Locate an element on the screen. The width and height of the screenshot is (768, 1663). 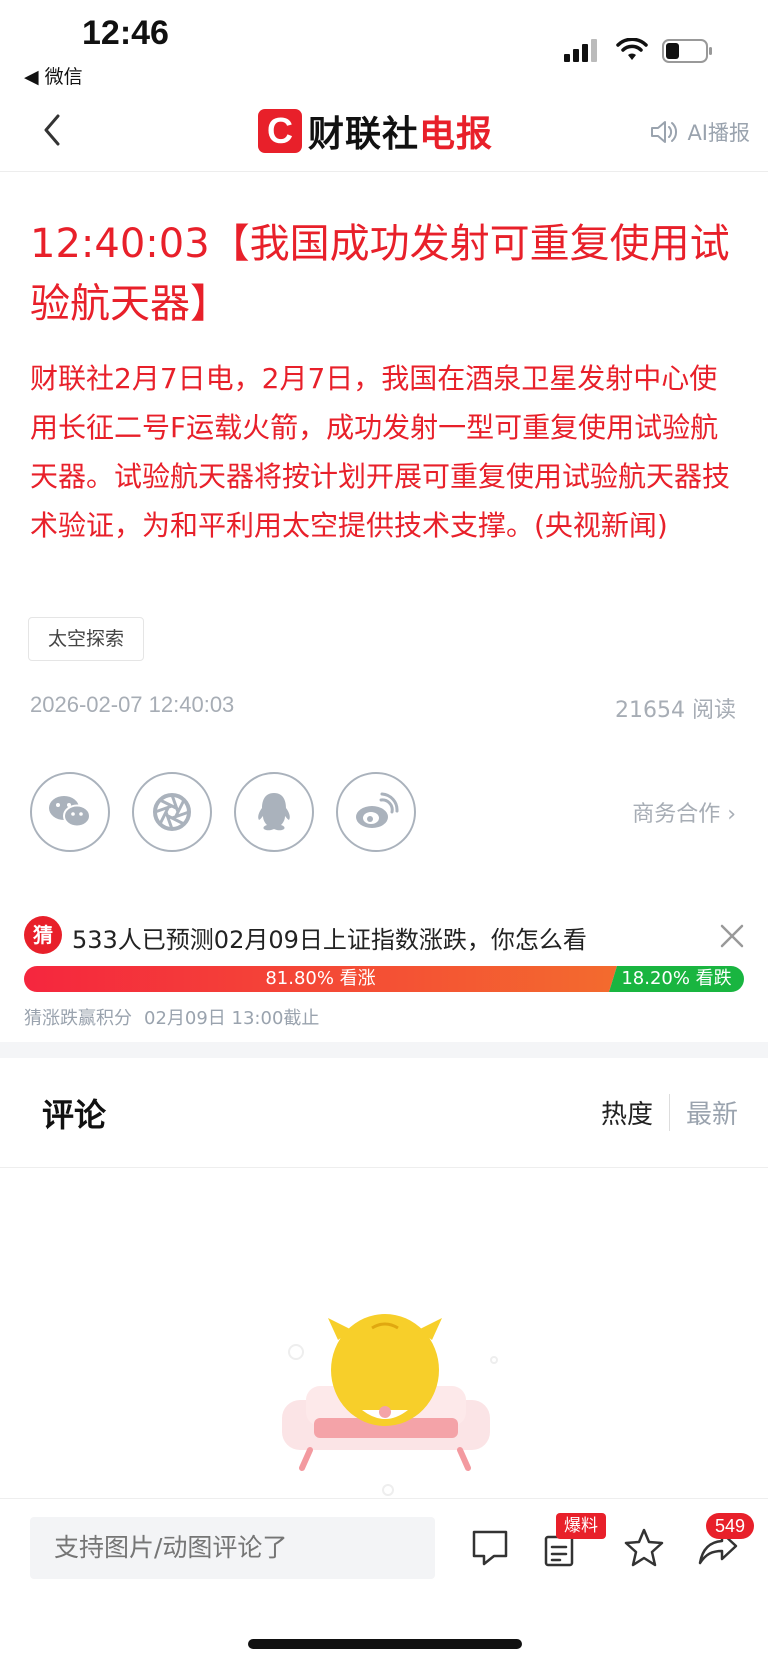
share-wechat-button is located at coordinates (70, 812).